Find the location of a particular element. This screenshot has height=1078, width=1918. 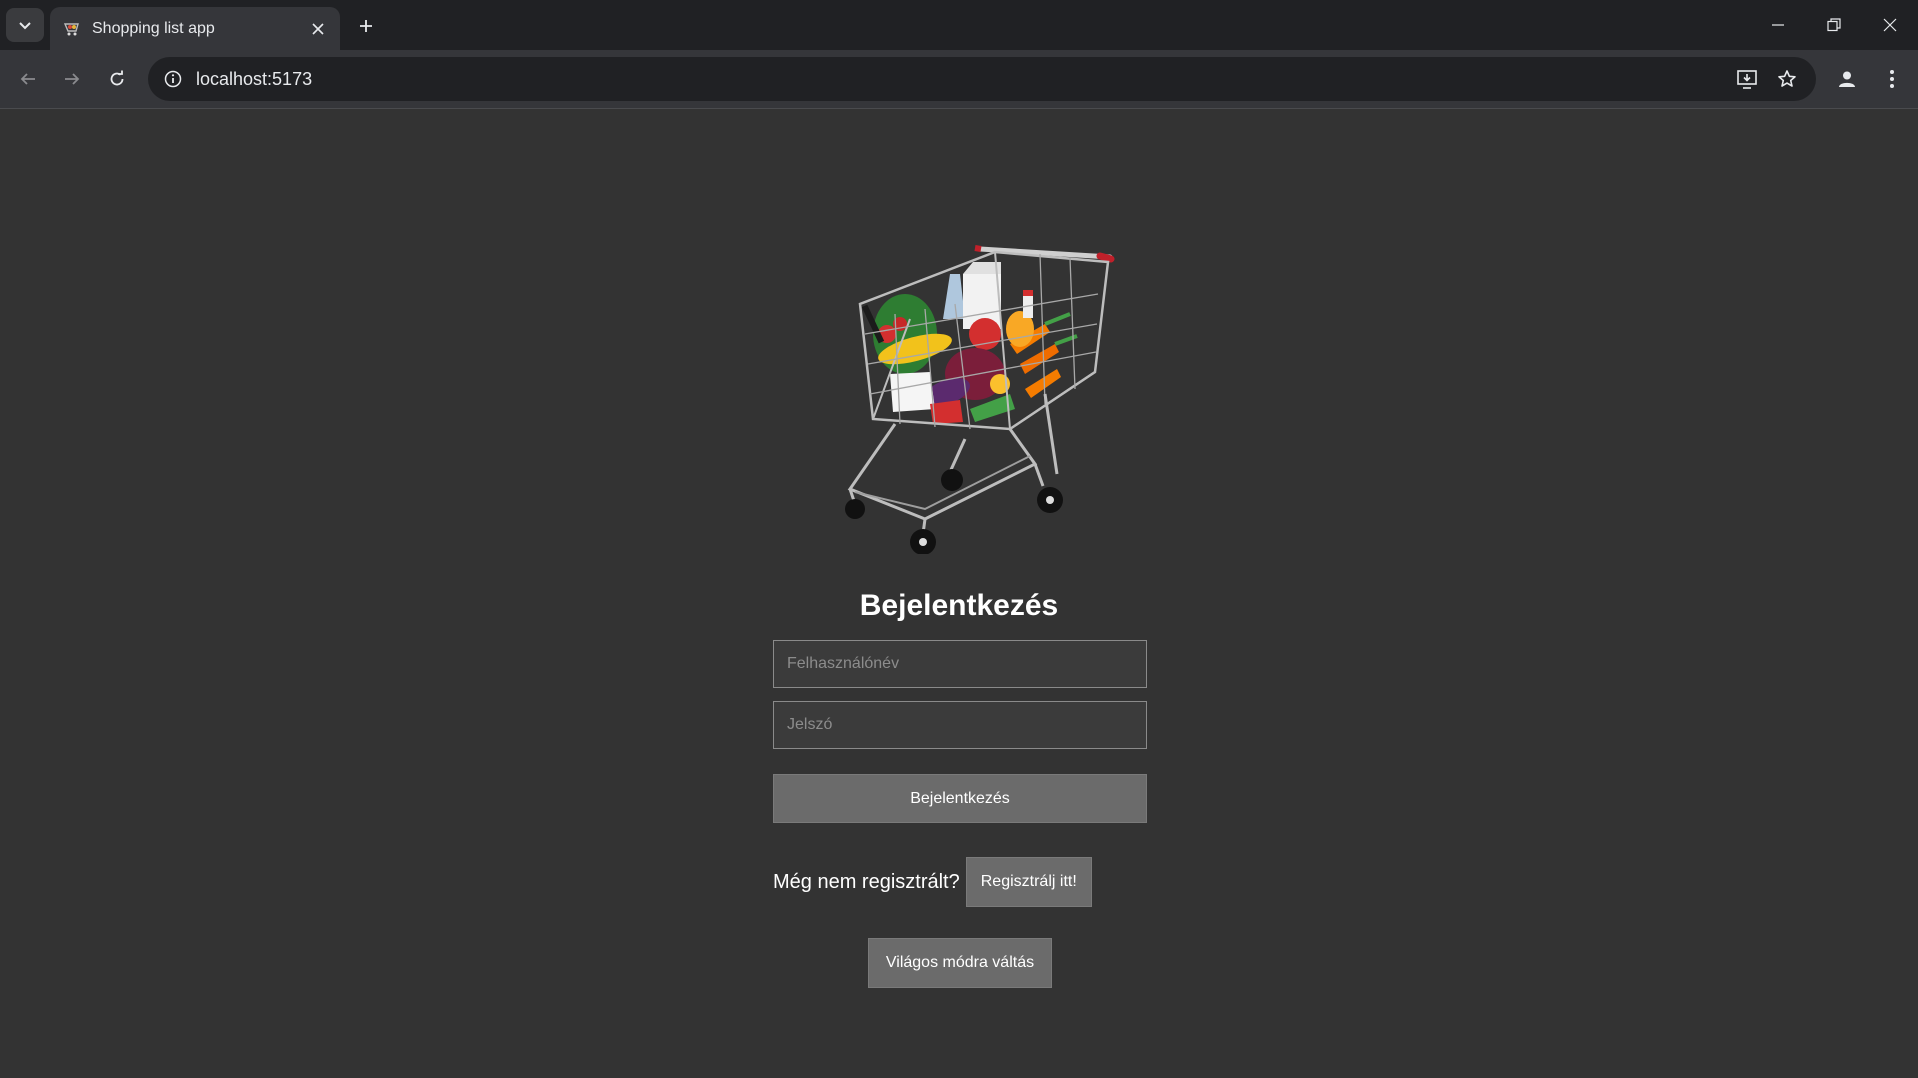

tab-title: Shopping list app is located at coordinates (153, 28).